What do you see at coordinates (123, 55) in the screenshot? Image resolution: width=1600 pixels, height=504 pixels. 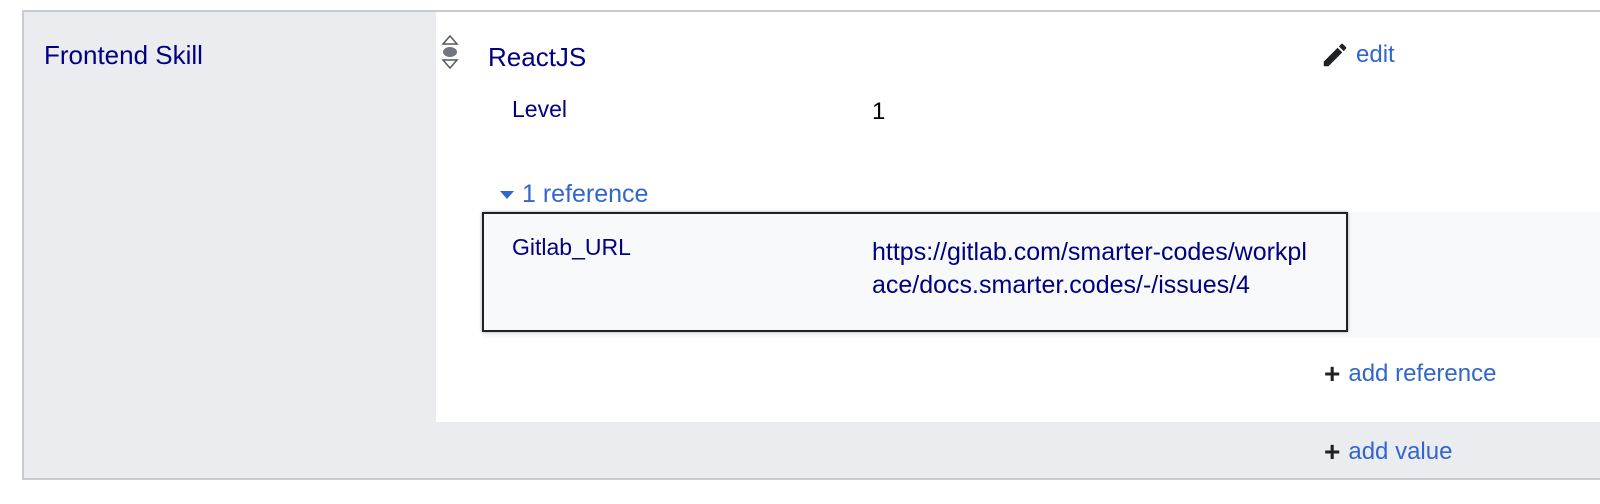 I see `property-label: Frontend Skill` at bounding box center [123, 55].